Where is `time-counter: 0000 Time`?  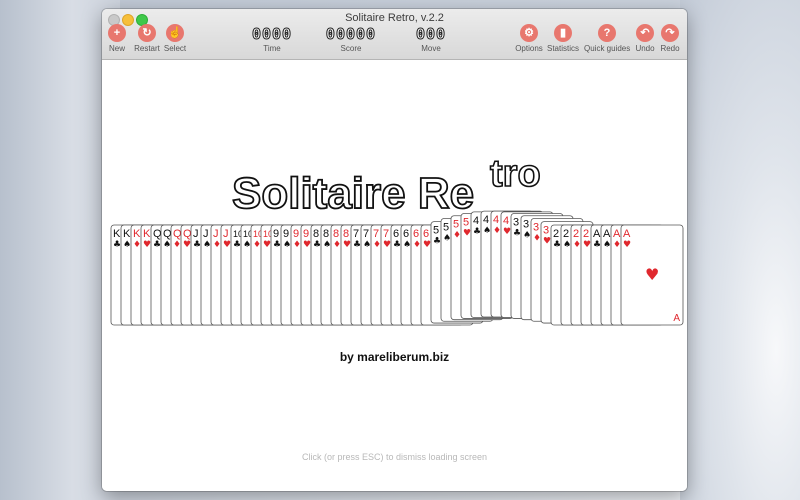
time-counter: 0000 Time is located at coordinates (272, 39).